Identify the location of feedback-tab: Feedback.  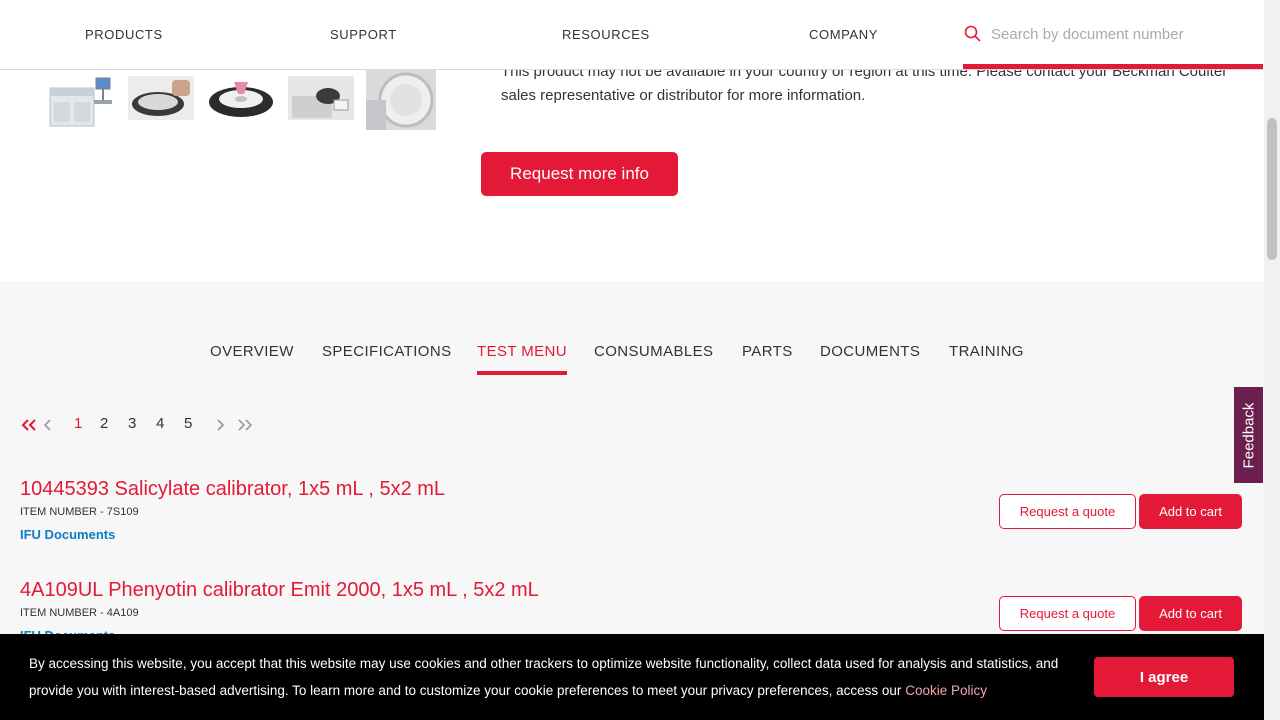
(1248, 435).